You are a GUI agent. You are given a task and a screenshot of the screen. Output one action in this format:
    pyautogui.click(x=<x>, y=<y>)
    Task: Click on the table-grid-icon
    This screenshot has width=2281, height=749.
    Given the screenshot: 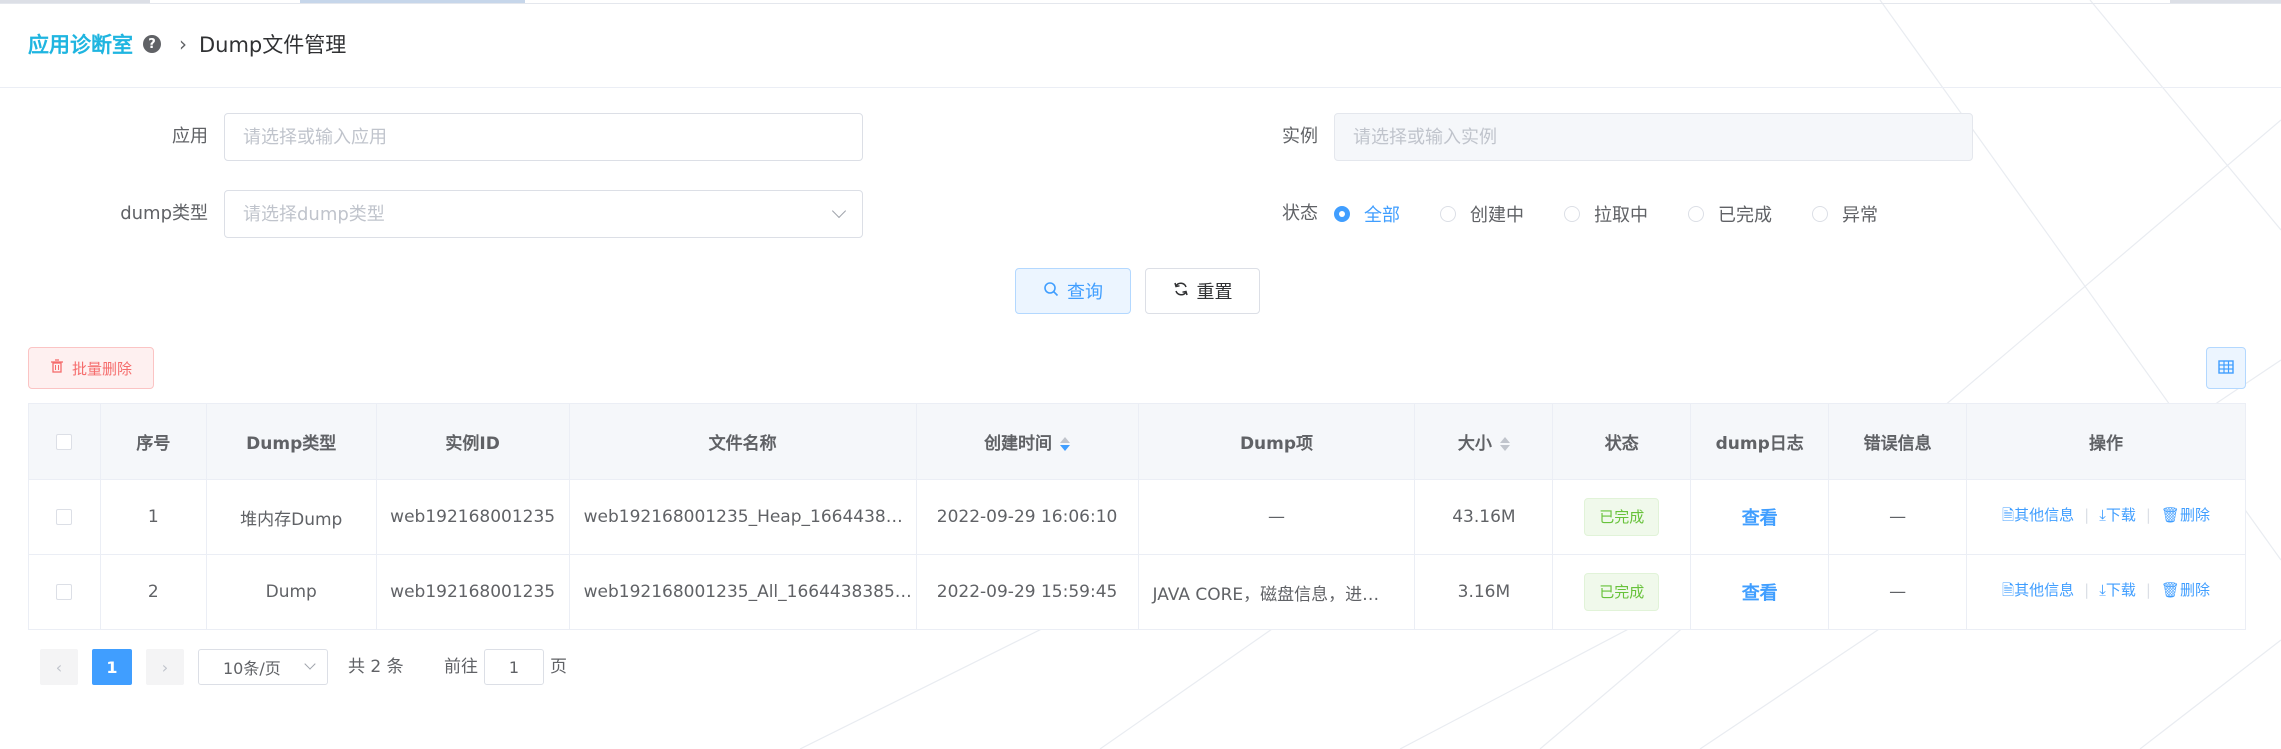 What is the action you would take?
    pyautogui.click(x=2226, y=368)
    